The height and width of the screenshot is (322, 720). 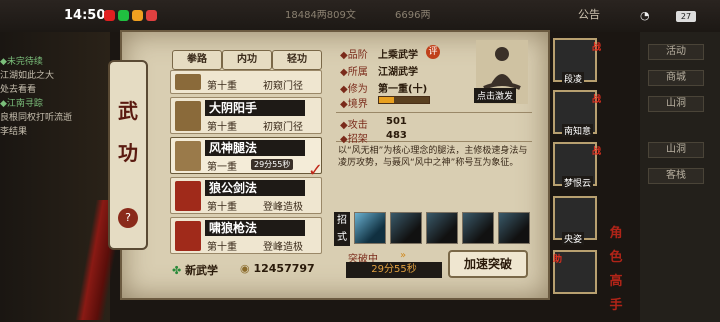 What do you see at coordinates (247, 60) in the screenshot?
I see `tab-inner: 内功` at bounding box center [247, 60].